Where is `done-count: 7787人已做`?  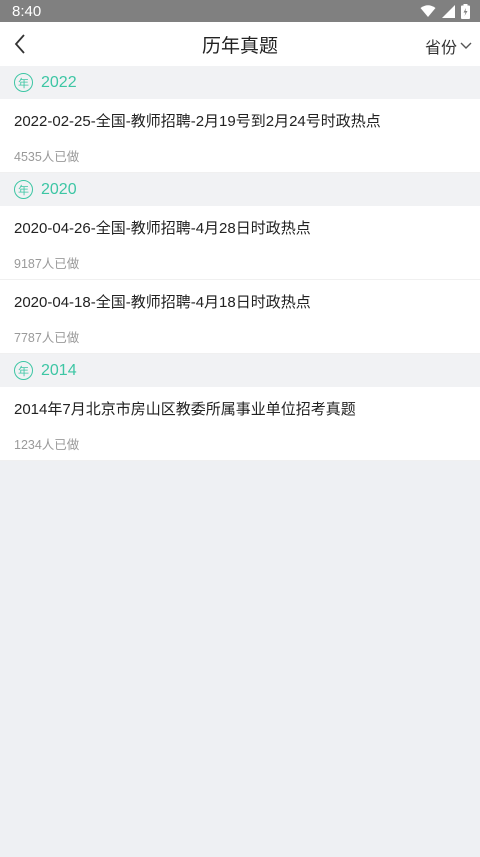
done-count: 7787人已做 is located at coordinates (47, 338).